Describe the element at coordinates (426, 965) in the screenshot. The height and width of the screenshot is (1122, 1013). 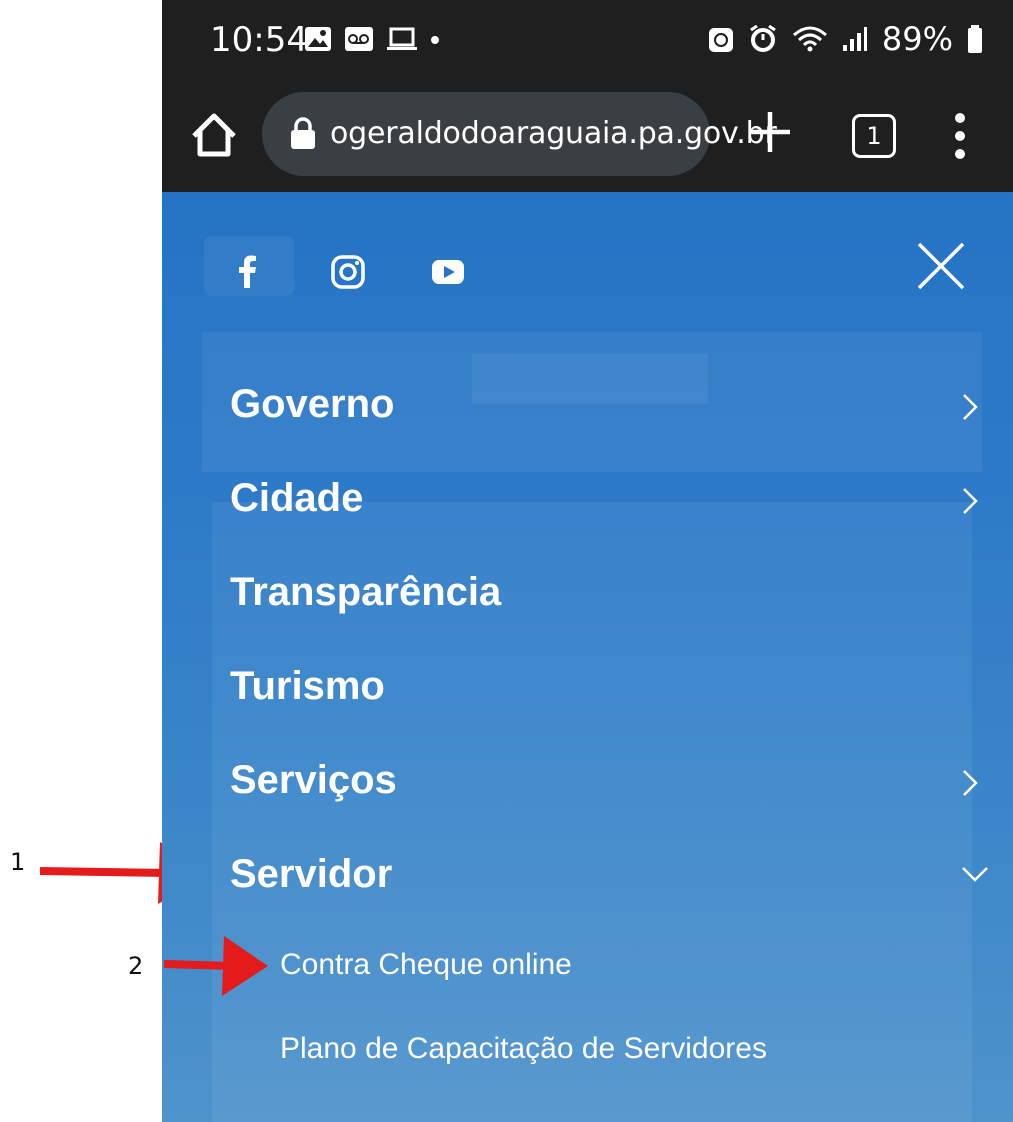
I see `submenu-item-contra-cheque: Contra Cheque online` at that location.